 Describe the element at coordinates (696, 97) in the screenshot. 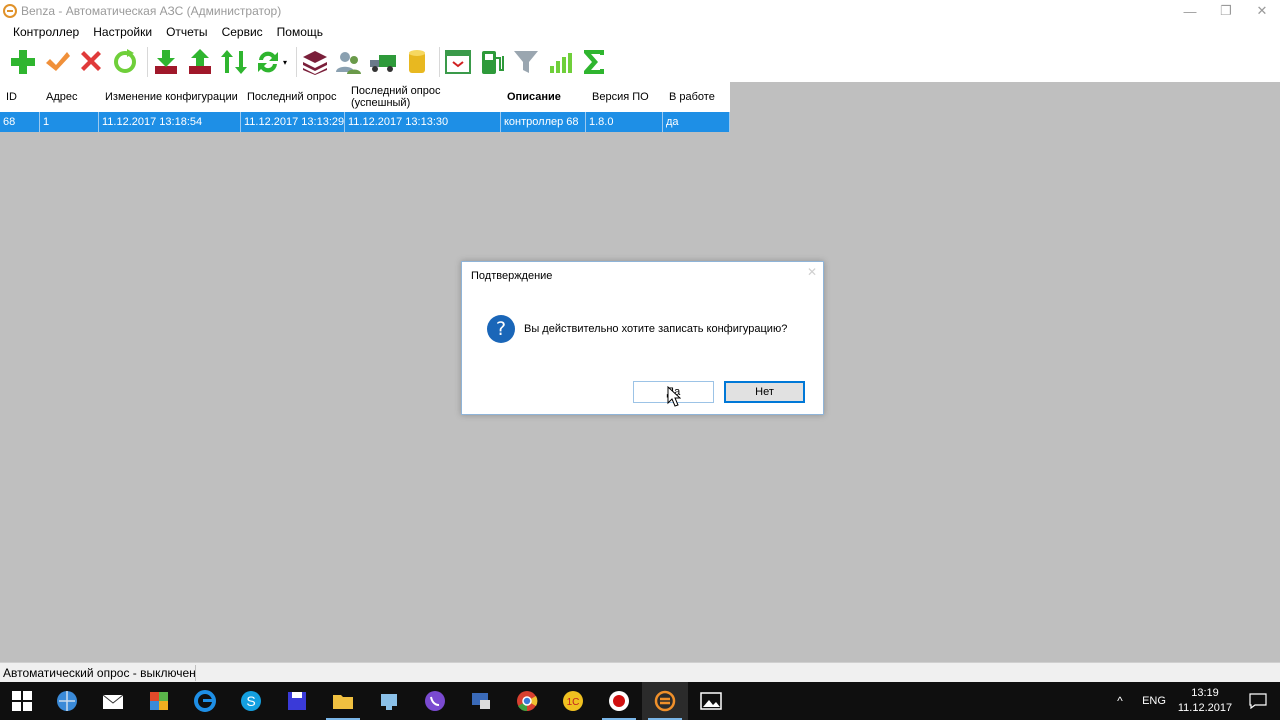

I see `col-header-in-work: В работе` at that location.